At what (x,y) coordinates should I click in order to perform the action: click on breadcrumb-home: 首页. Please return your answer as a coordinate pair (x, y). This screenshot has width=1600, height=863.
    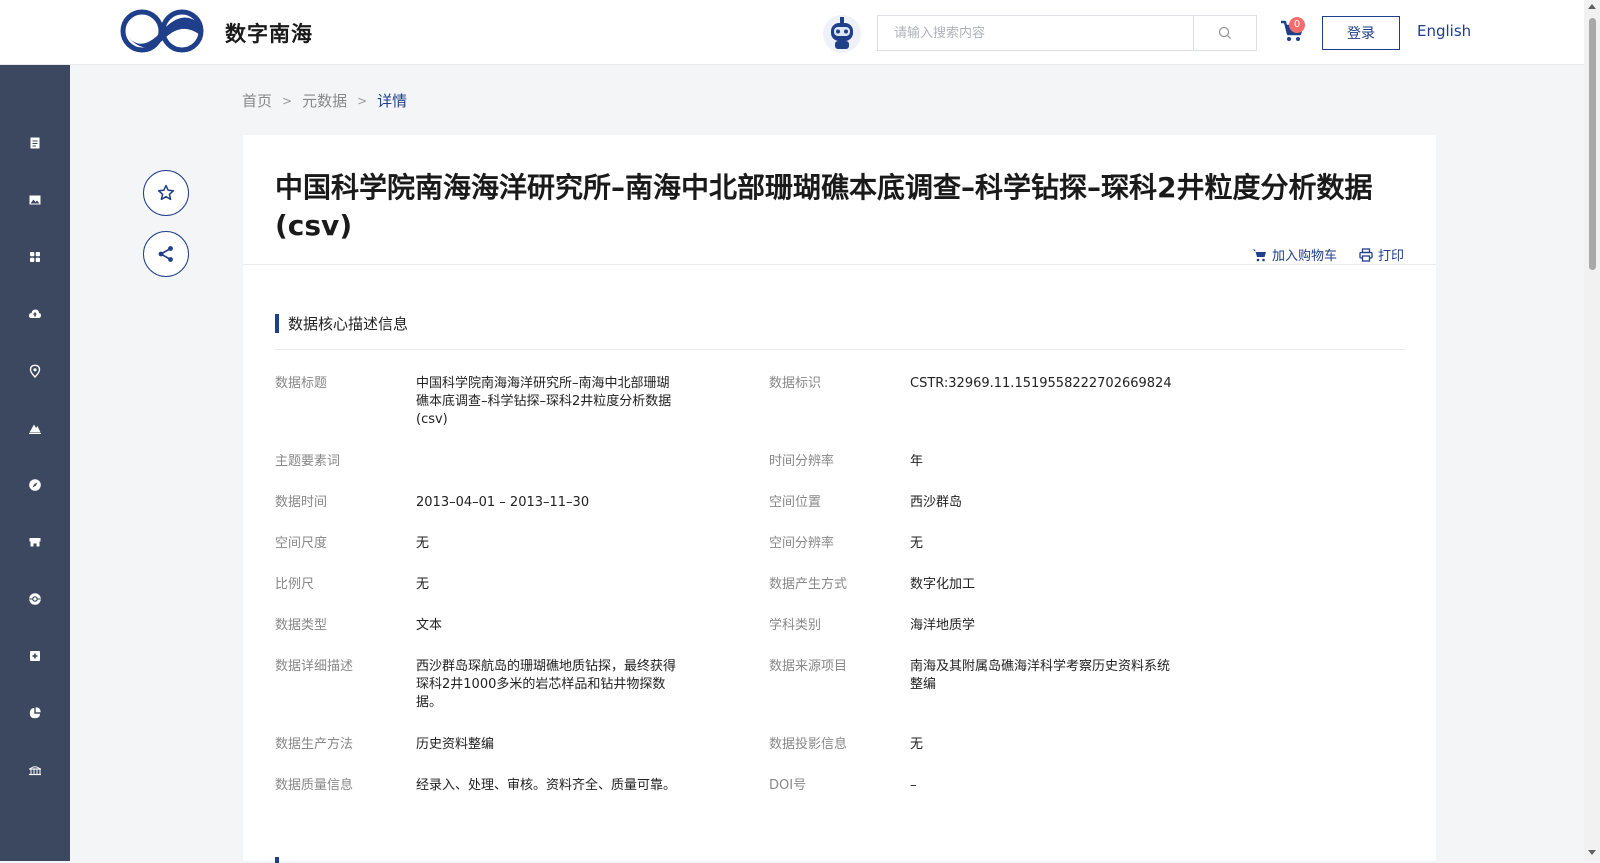
    Looking at the image, I should click on (257, 100).